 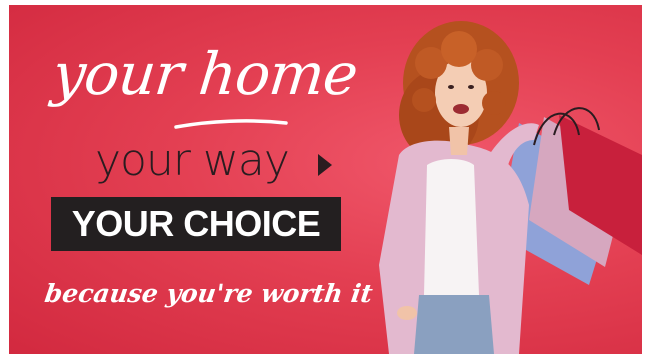 I want to click on headline-underline, so click(x=231, y=124).